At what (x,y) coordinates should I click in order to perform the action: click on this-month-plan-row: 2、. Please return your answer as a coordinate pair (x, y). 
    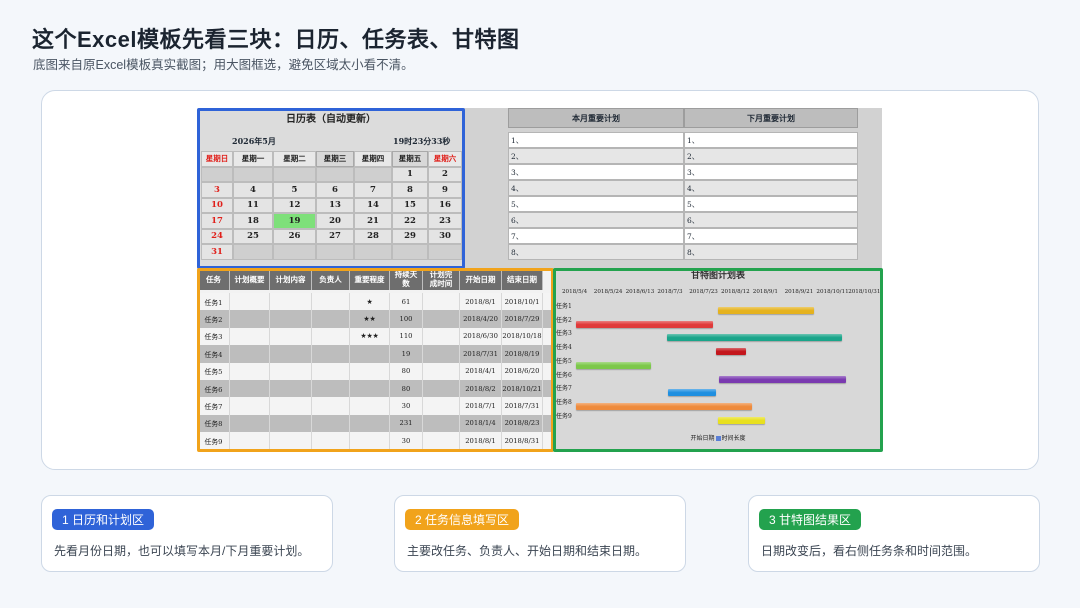
    Looking at the image, I should click on (596, 156).